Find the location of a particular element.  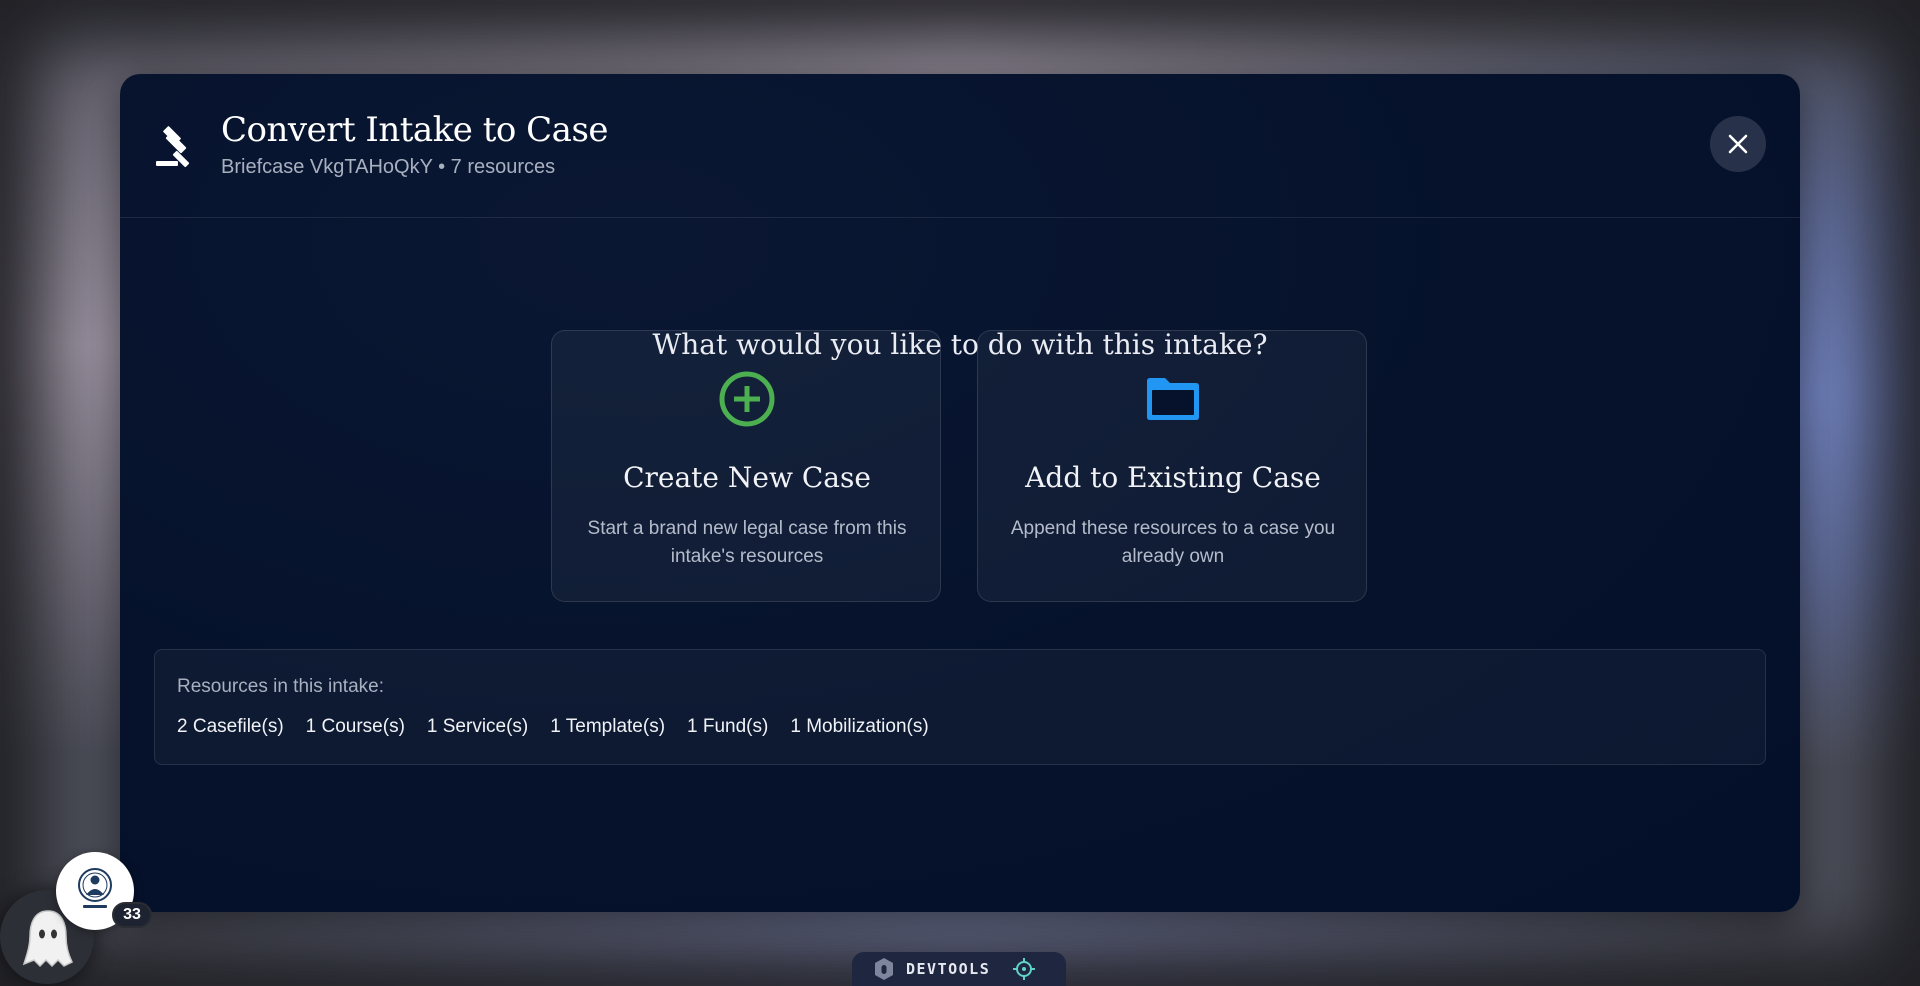

gavel-icon is located at coordinates (173, 147).